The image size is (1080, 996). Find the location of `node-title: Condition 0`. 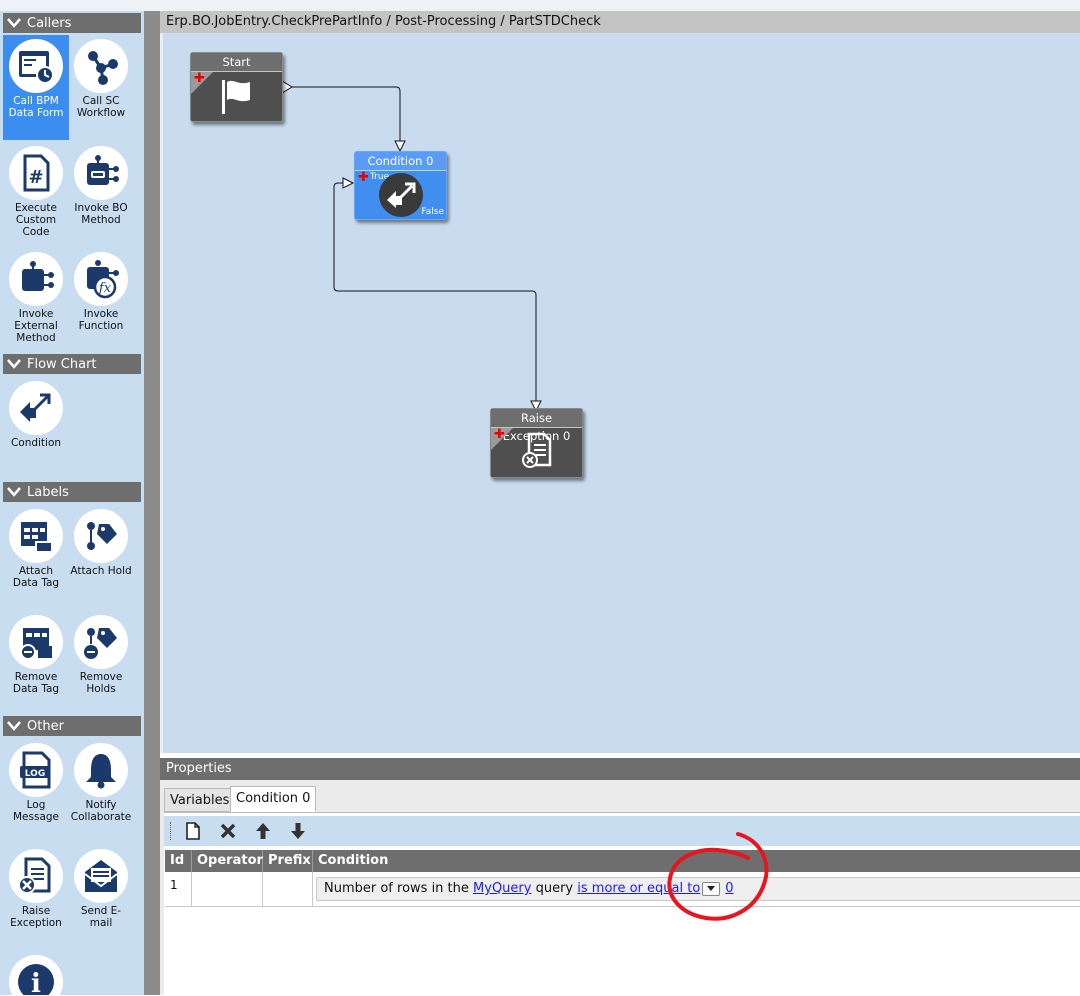

node-title: Condition 0 is located at coordinates (400, 161).